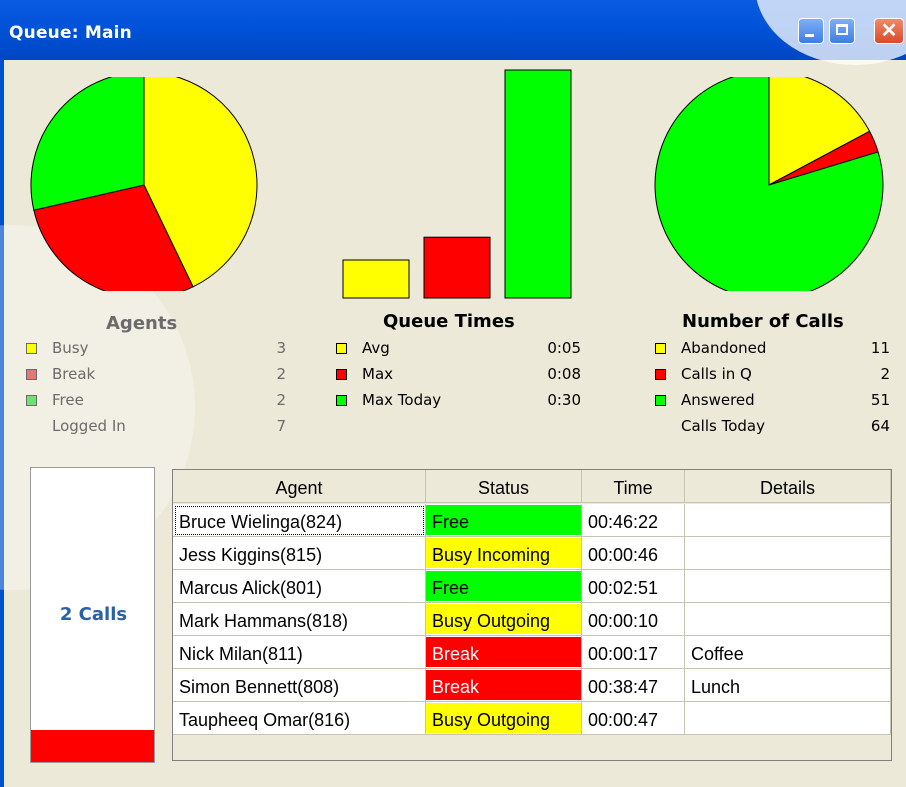  I want to click on legend-label: Answered, so click(718, 400).